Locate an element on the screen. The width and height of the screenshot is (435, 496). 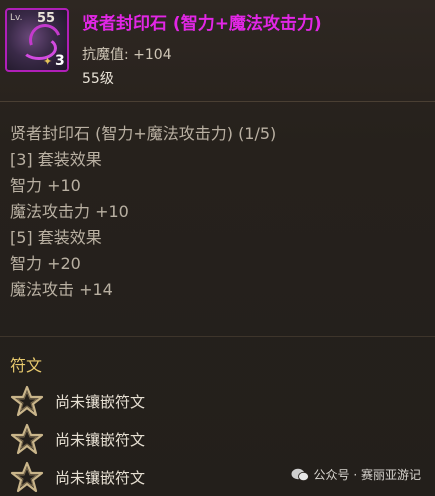
star-icon: ✦ is located at coordinates (48, 61).